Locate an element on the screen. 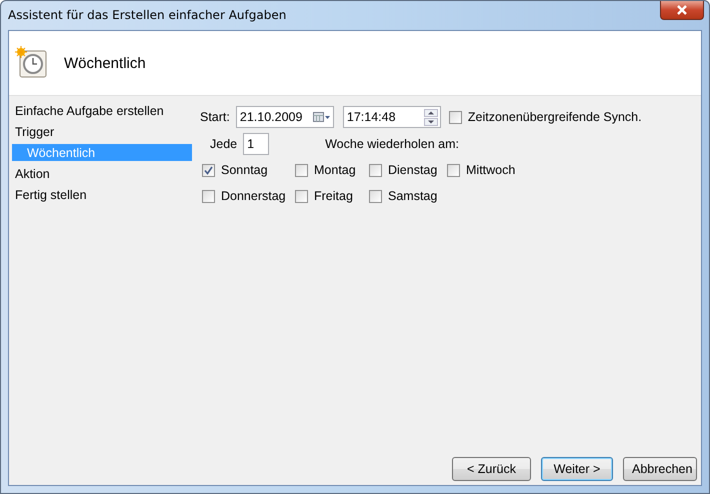  dialog-button: < Zurück is located at coordinates (491, 469).